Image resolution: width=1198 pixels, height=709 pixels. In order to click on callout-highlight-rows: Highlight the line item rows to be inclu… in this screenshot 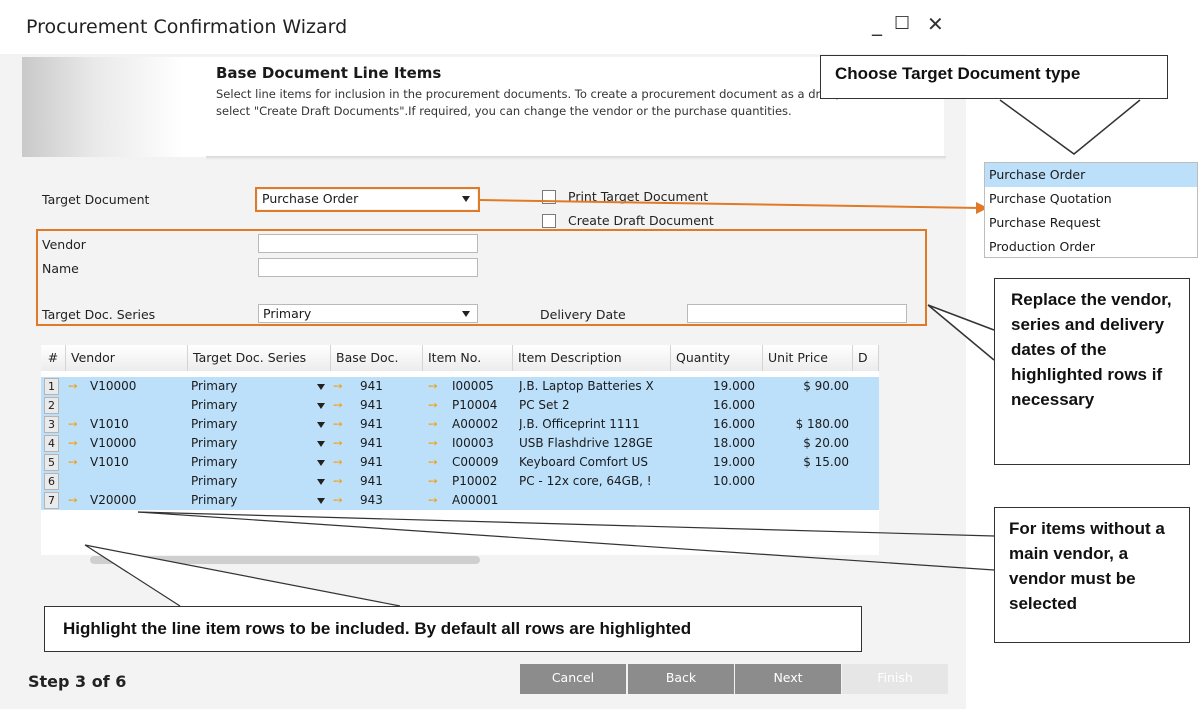, I will do `click(453, 629)`.